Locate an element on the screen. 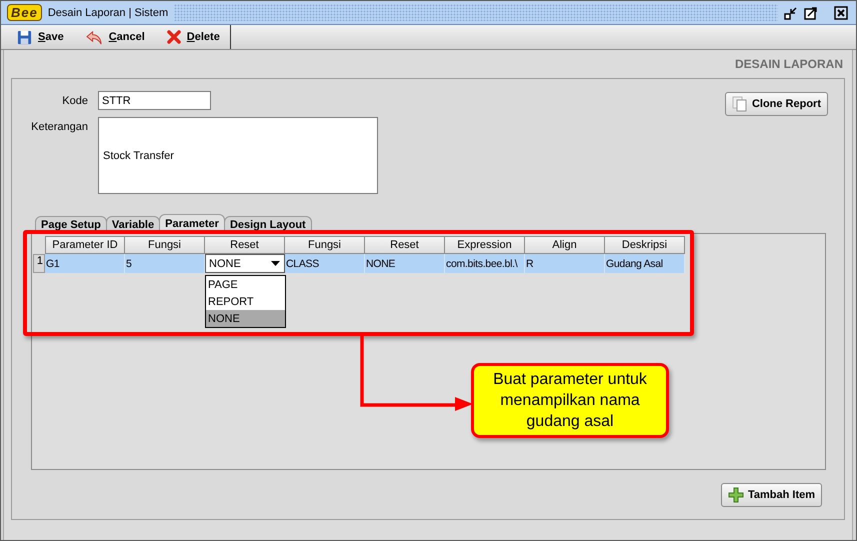 The image size is (857, 541). table-row: 1 G1 5 NONE CLASS NONE com.bits.bee.bl.\ R Gudang Asal is located at coordinates (429, 263).